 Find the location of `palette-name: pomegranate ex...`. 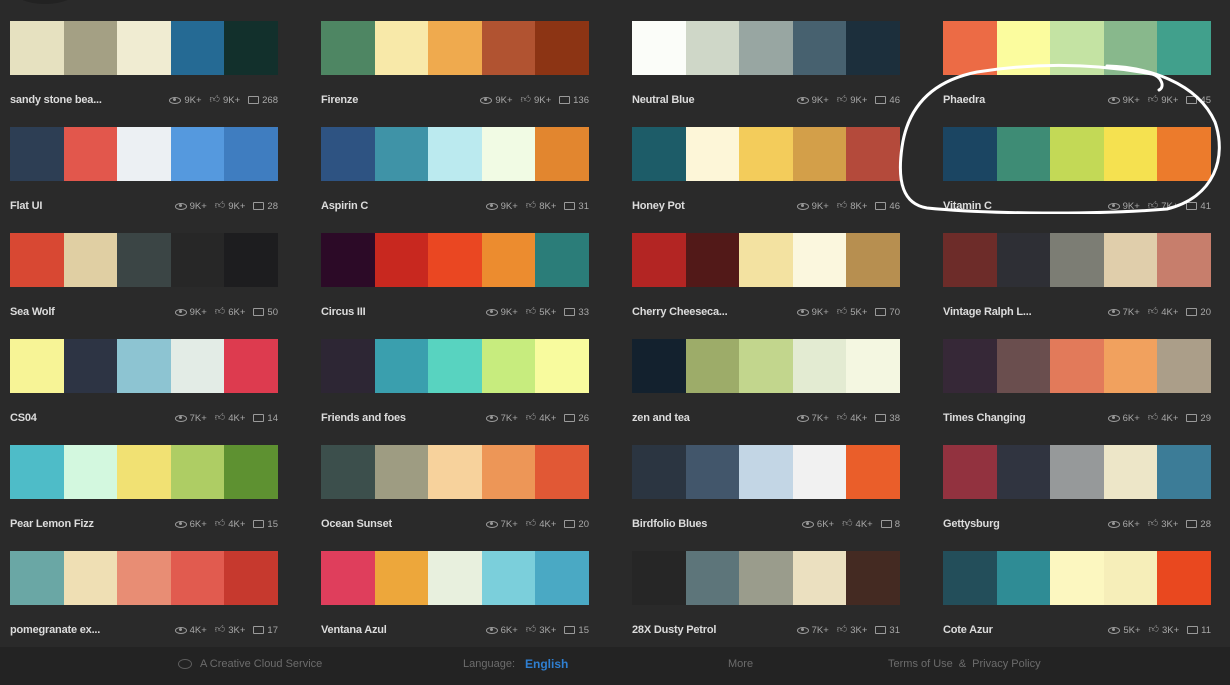

palette-name: pomegranate ex... is located at coordinates (90, 630).